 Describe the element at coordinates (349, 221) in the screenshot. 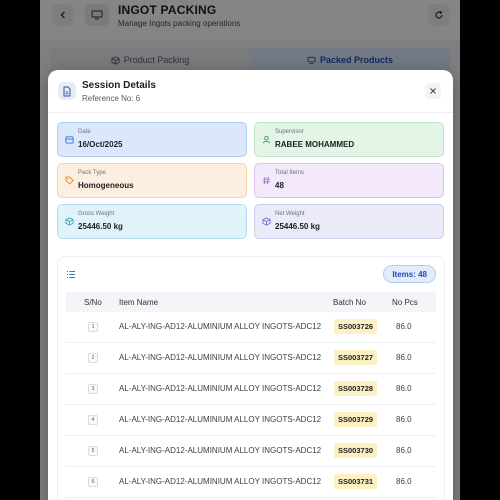

I see `net-weight-card: Net Weight 25446.50 kg` at that location.